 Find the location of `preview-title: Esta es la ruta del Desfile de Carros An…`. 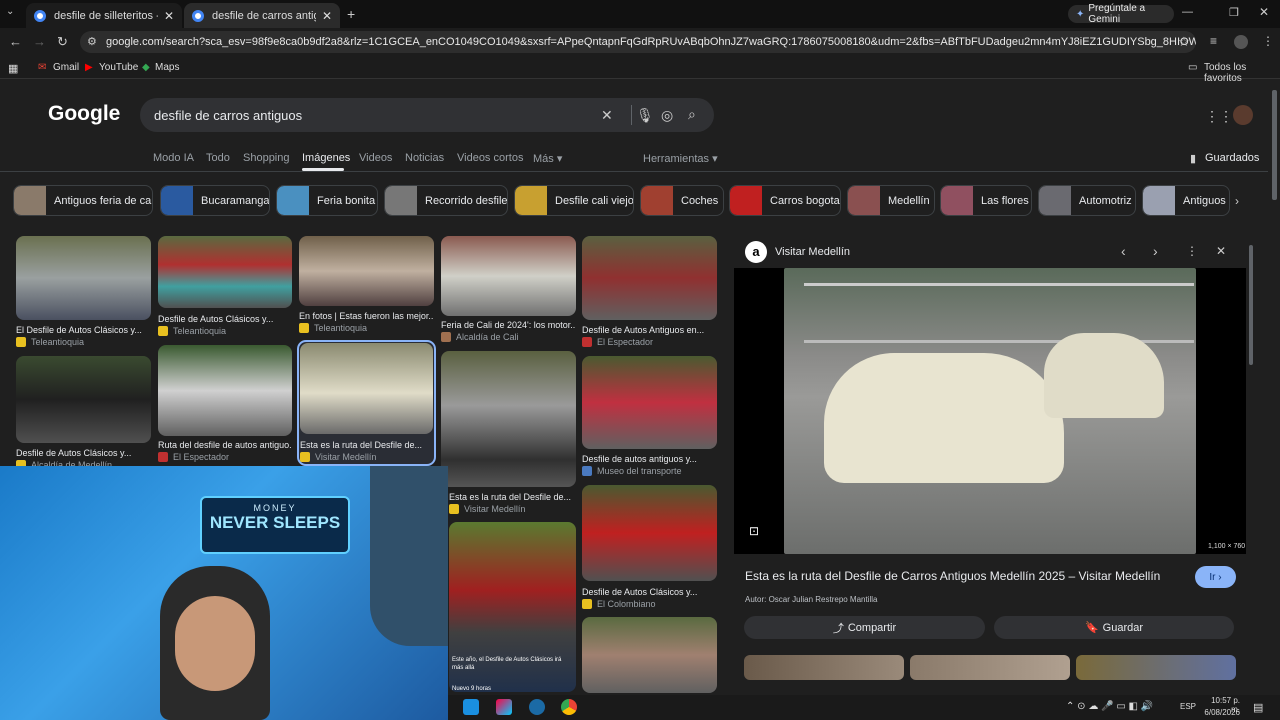

preview-title: Esta es la ruta del Desfile de Carros An… is located at coordinates (965, 576).